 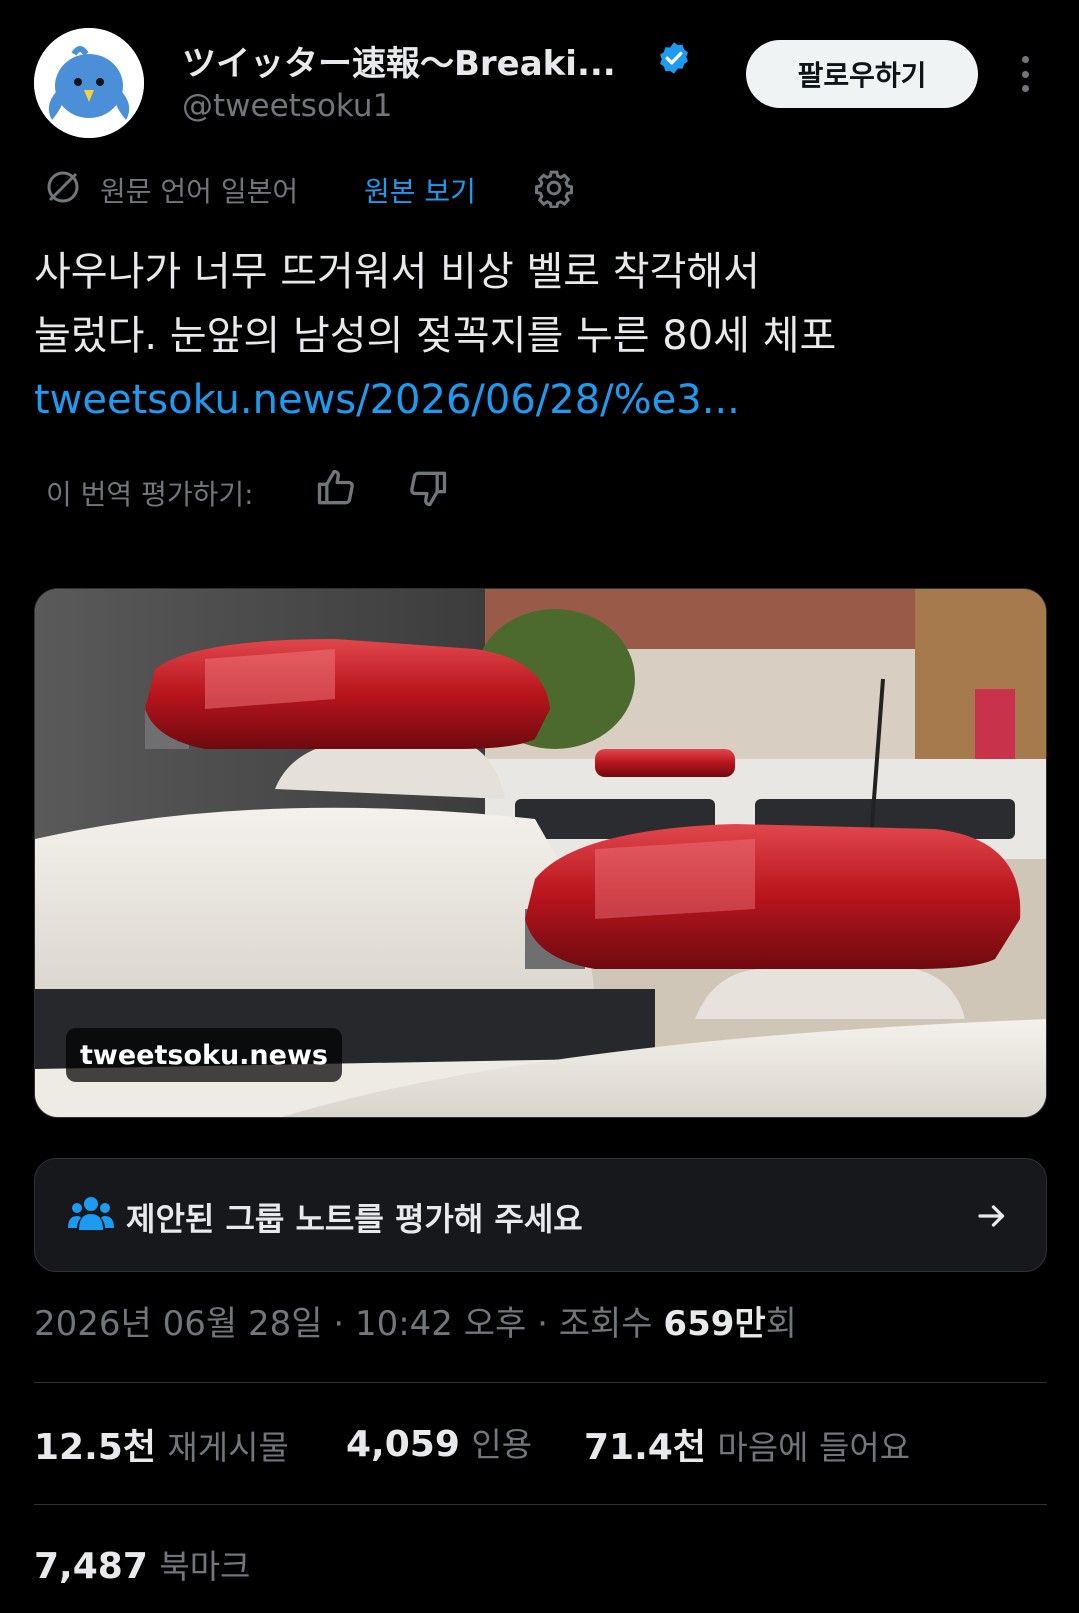 What do you see at coordinates (992, 1216) in the screenshot?
I see `arrow-right-icon` at bounding box center [992, 1216].